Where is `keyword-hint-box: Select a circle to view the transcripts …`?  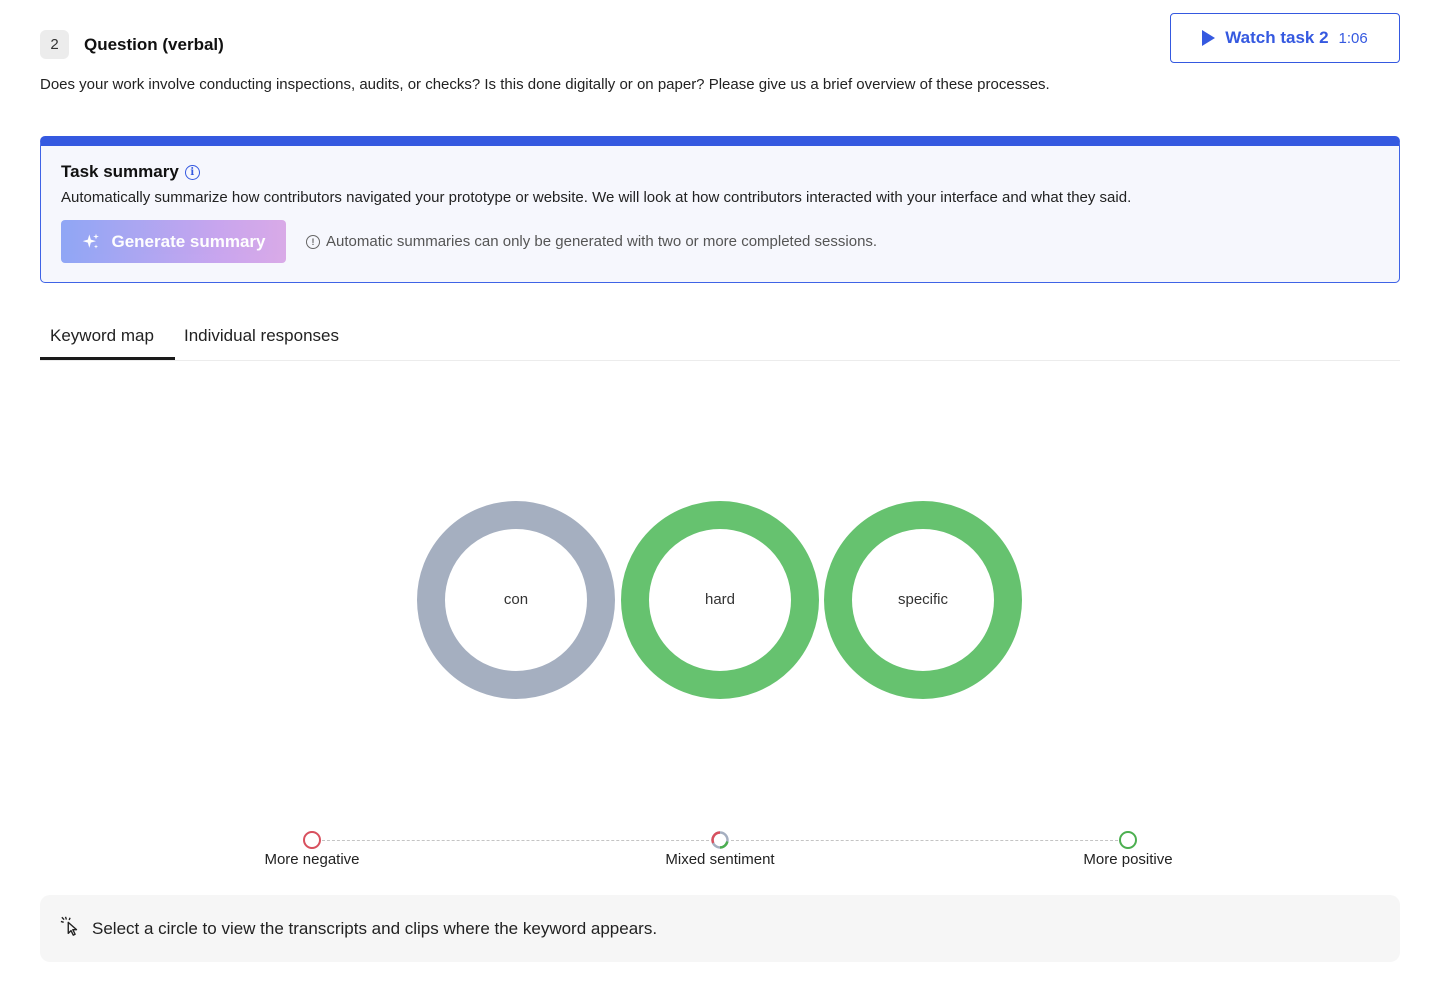
keyword-hint-box: Select a circle to view the transcripts … is located at coordinates (720, 928).